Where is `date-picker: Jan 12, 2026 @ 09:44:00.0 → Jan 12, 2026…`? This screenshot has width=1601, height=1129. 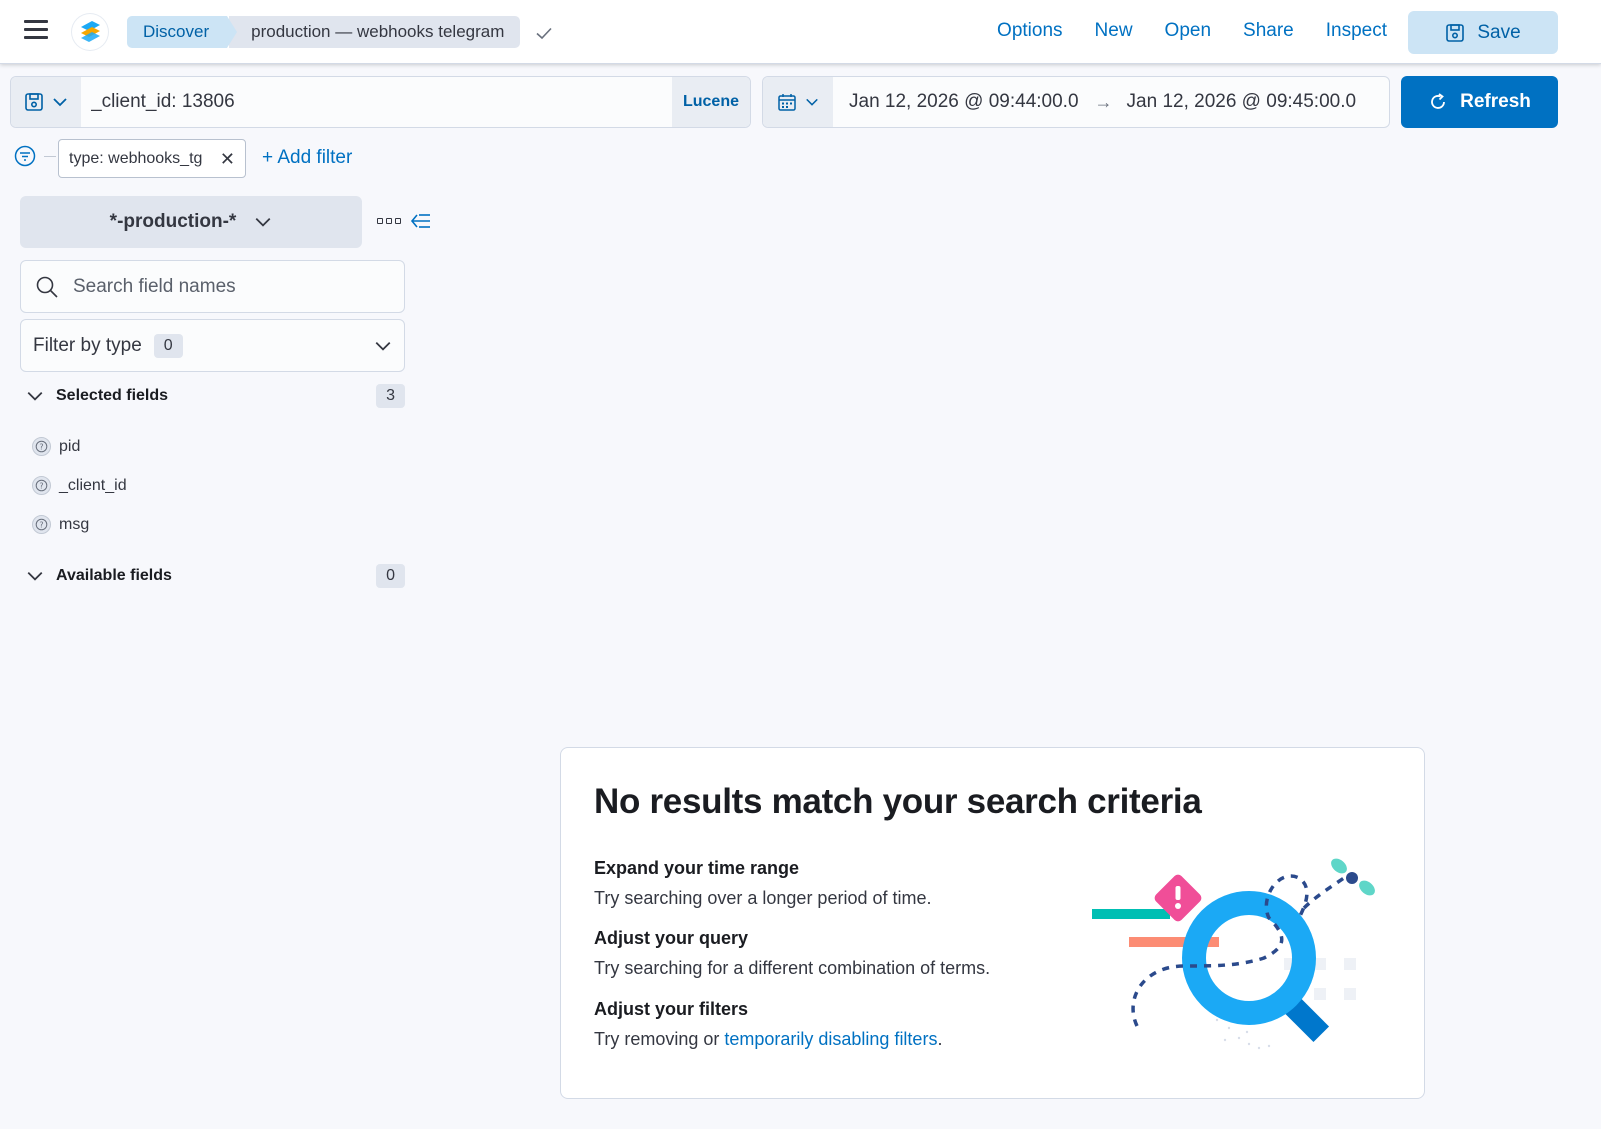 date-picker: Jan 12, 2026 @ 09:44:00.0 → Jan 12, 2026… is located at coordinates (1076, 102).